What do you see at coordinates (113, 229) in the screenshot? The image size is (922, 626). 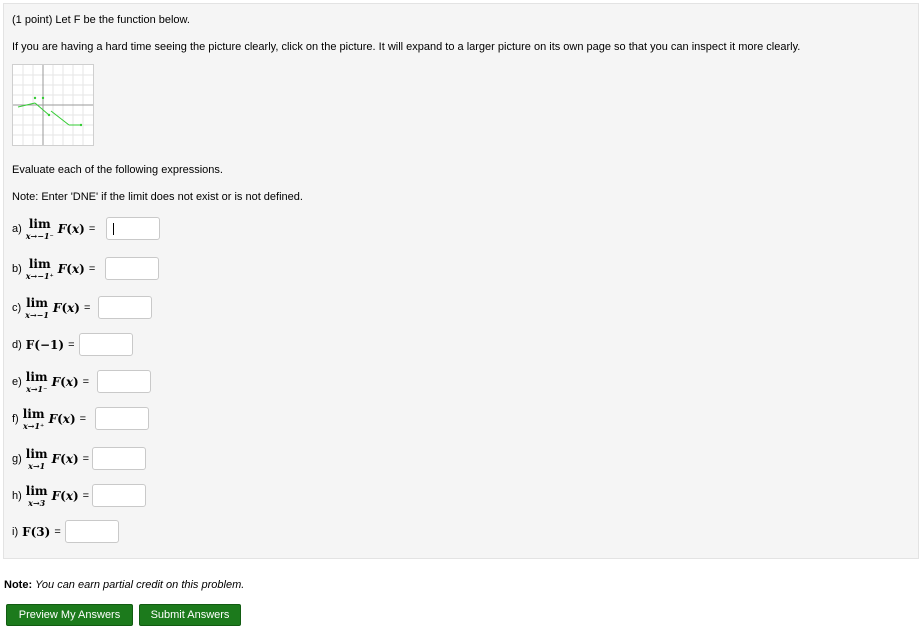 I see `text-cursor` at bounding box center [113, 229].